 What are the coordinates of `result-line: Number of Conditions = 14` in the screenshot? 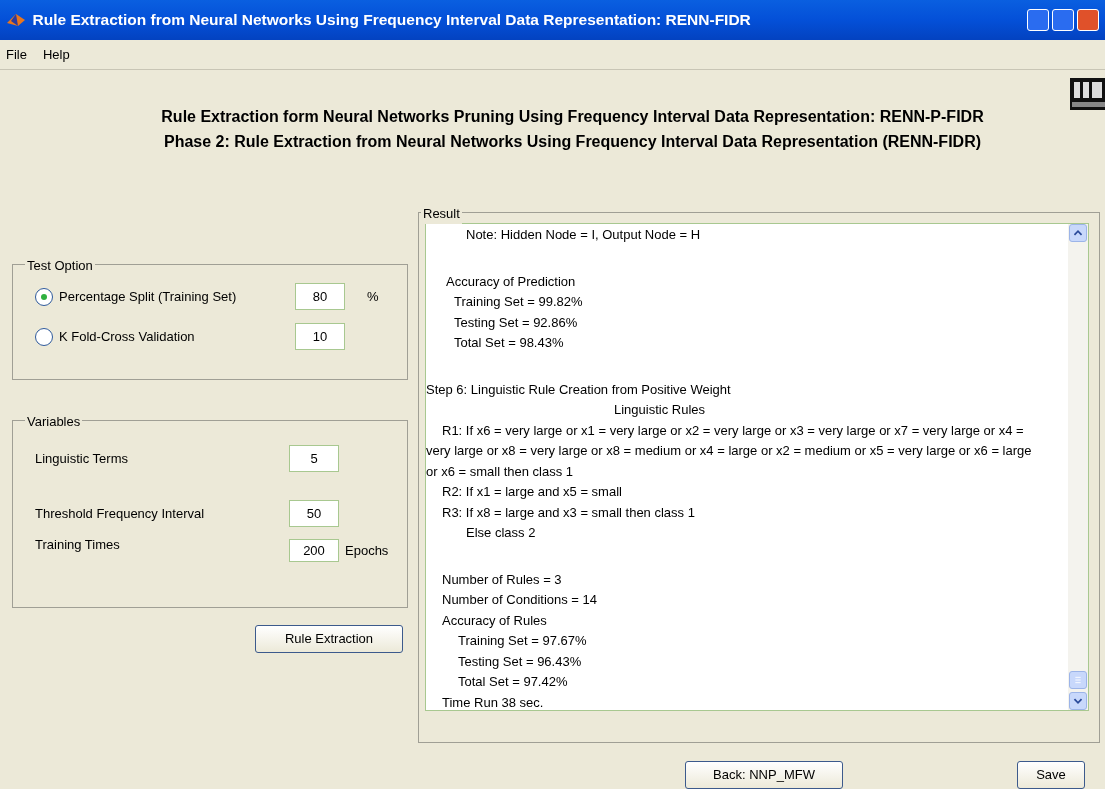 It's located at (519, 600).